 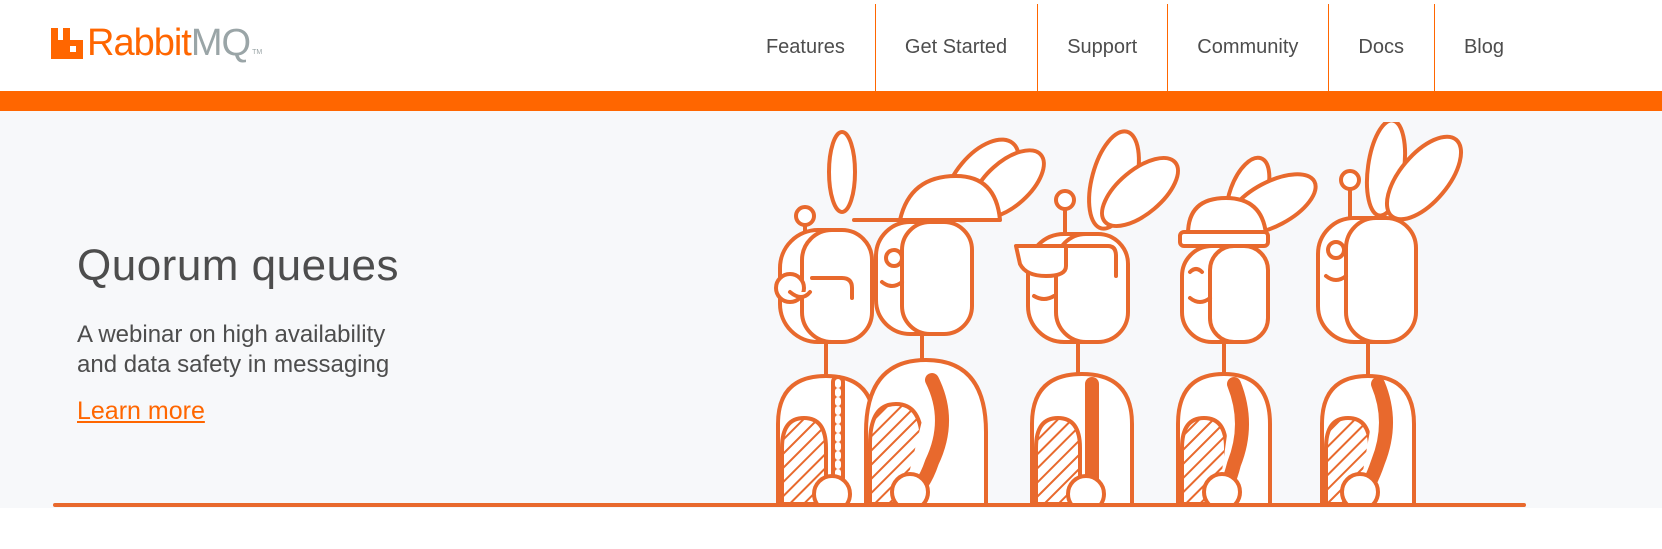 I want to click on robot-rabbit-2-icon, so click(x=949, y=320).